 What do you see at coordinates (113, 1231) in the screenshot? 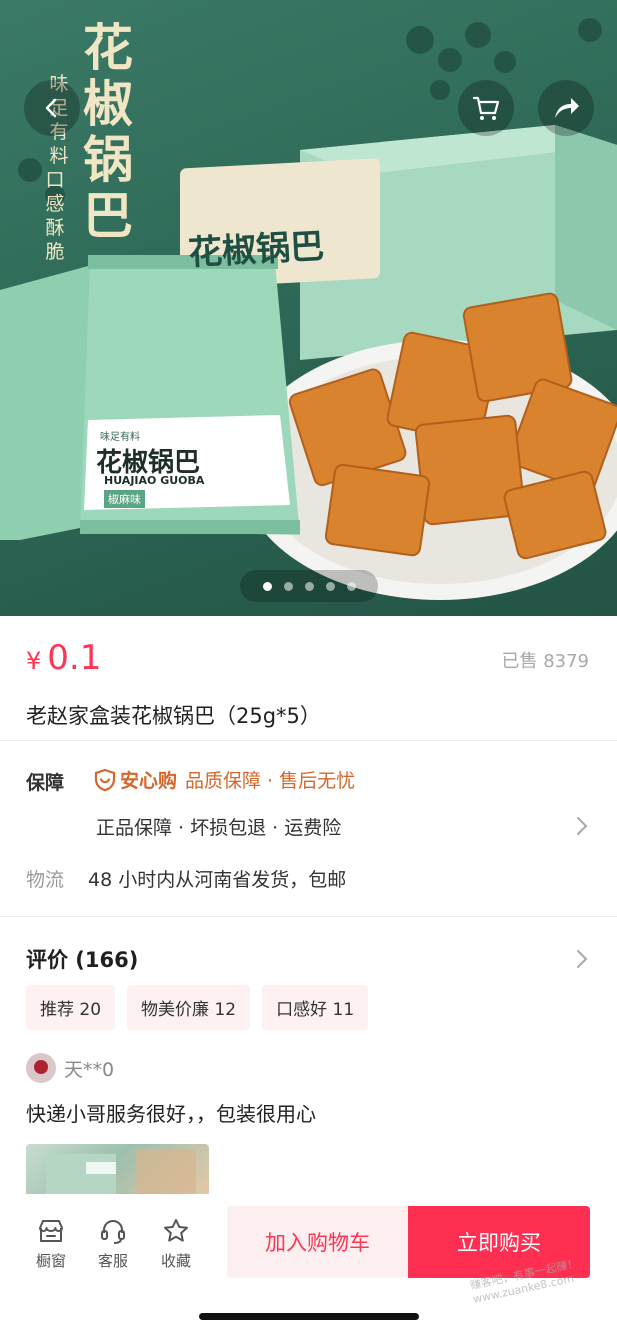
I see `headset-icon` at bounding box center [113, 1231].